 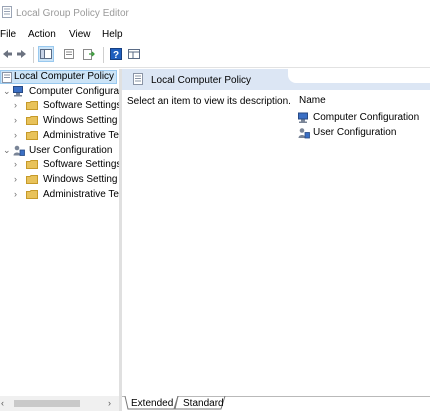 I want to click on menu-file: File, so click(x=8, y=34).